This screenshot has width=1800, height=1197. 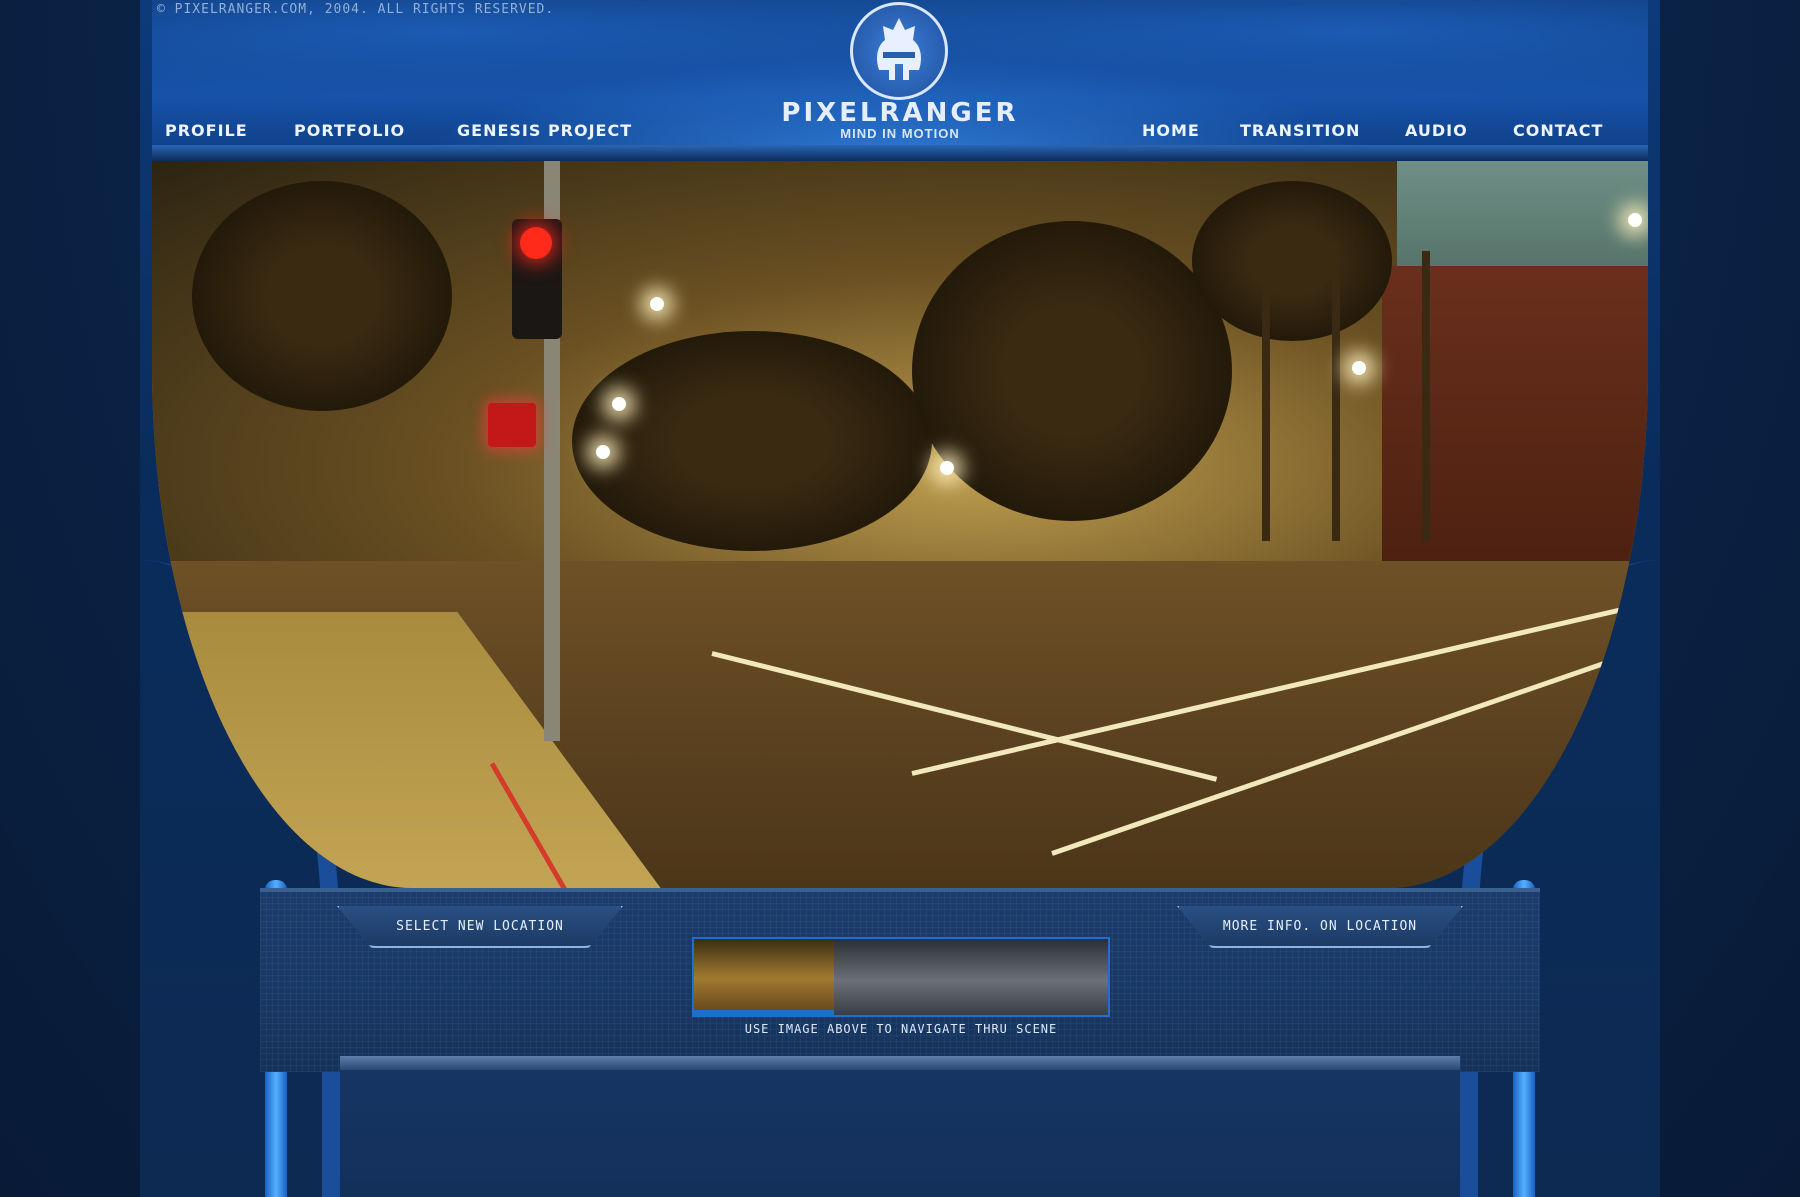 I want to click on select-location-button: SELECT NEW LOCATION, so click(x=480, y=927).